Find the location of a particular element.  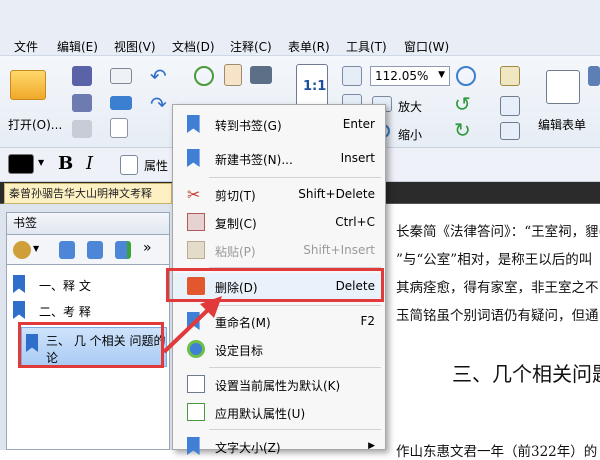

open-folder-icon is located at coordinates (28, 85).